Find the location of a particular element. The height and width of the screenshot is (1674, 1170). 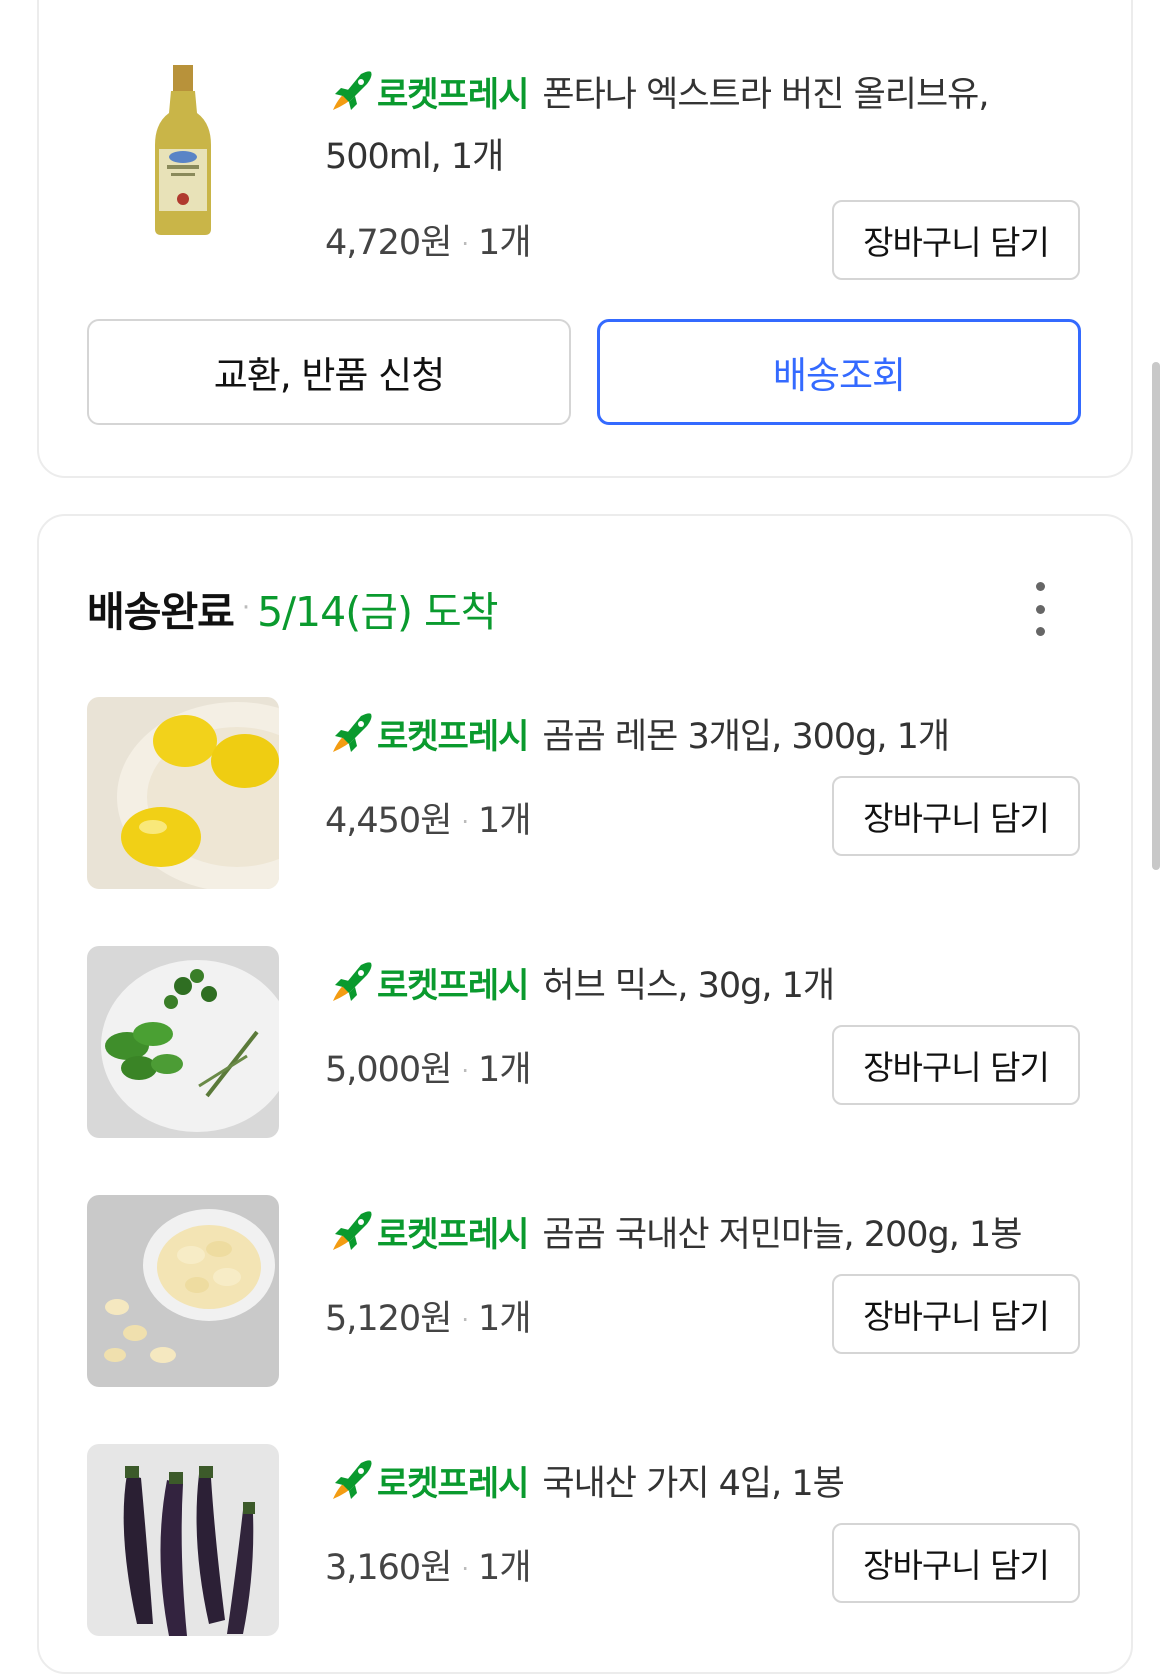

sliced-garlic-icon is located at coordinates (183, 1291).